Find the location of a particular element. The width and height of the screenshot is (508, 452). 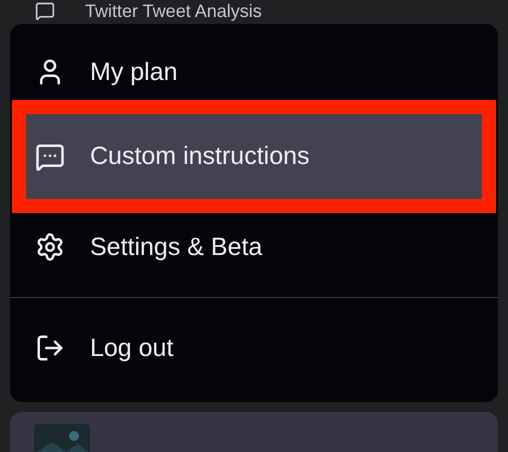

menu-item: Log out is located at coordinates (254, 348).